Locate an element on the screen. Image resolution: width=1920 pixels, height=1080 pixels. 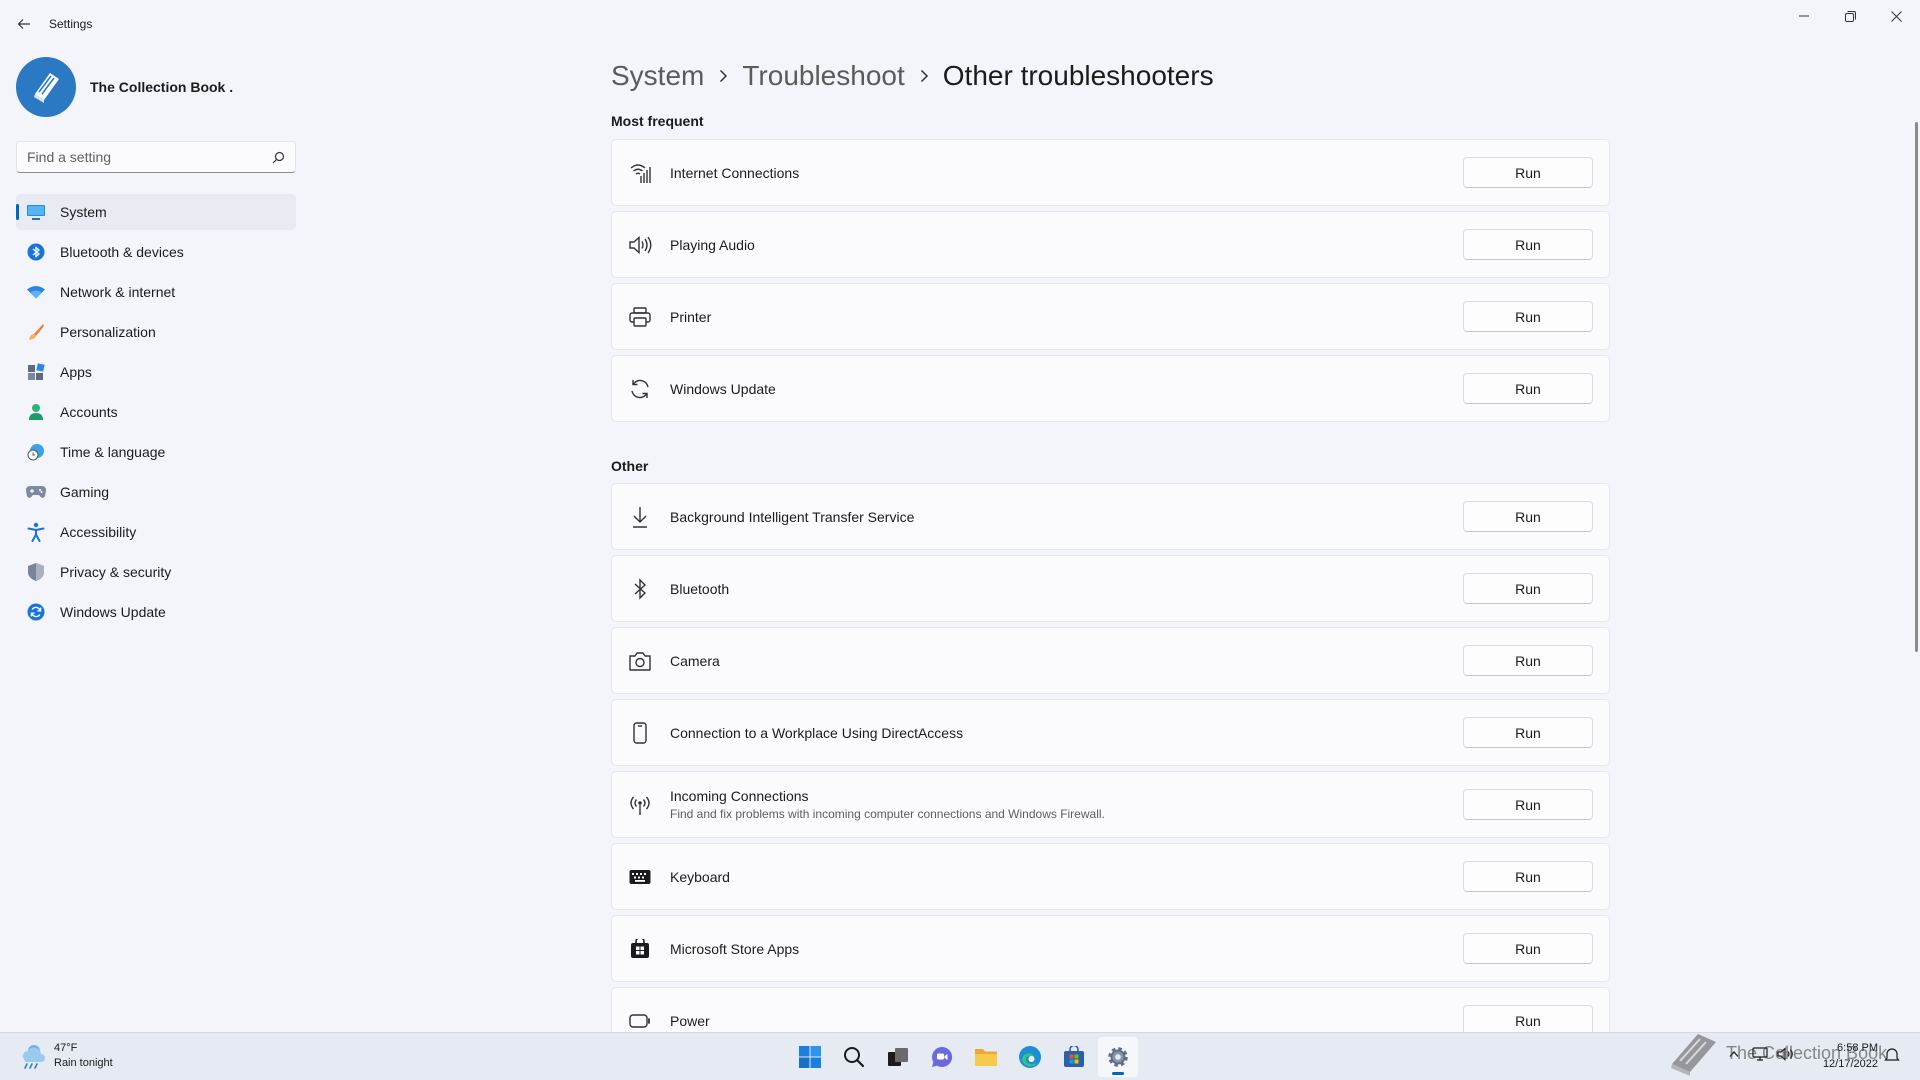
title-bar: Settings is located at coordinates (960, 24).